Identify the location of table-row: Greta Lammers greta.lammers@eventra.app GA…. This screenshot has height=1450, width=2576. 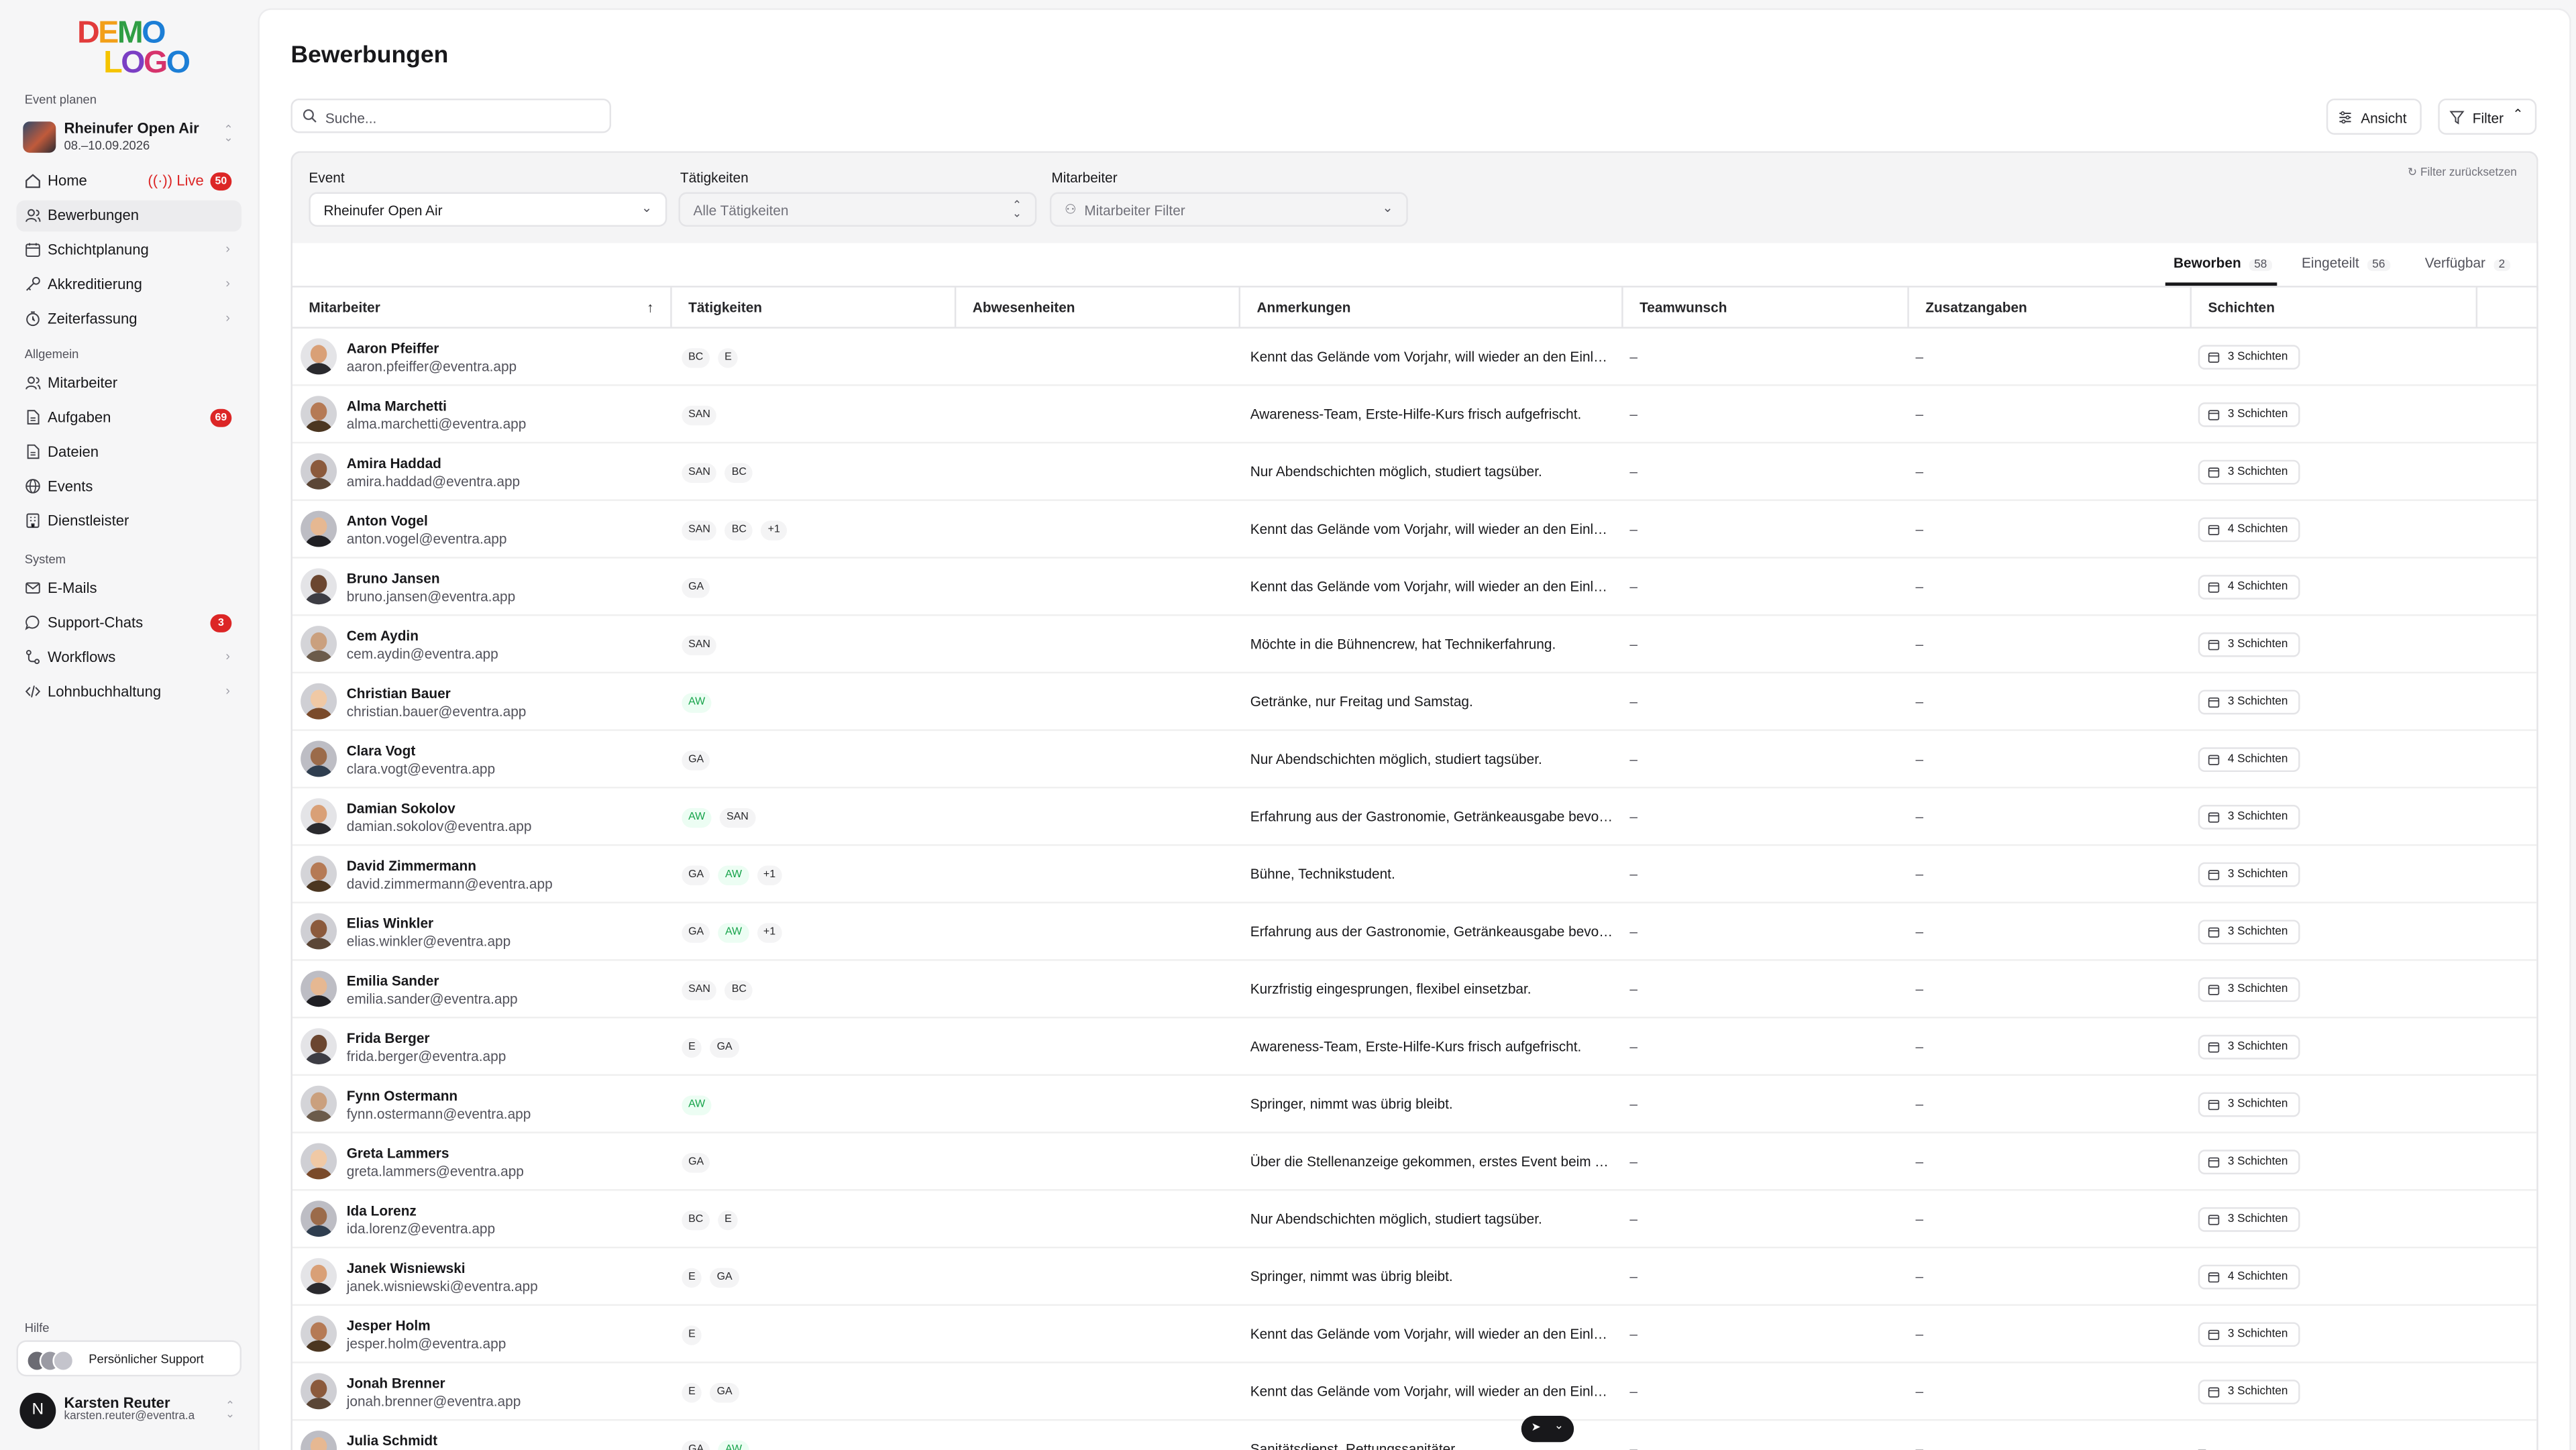
(1414, 1162).